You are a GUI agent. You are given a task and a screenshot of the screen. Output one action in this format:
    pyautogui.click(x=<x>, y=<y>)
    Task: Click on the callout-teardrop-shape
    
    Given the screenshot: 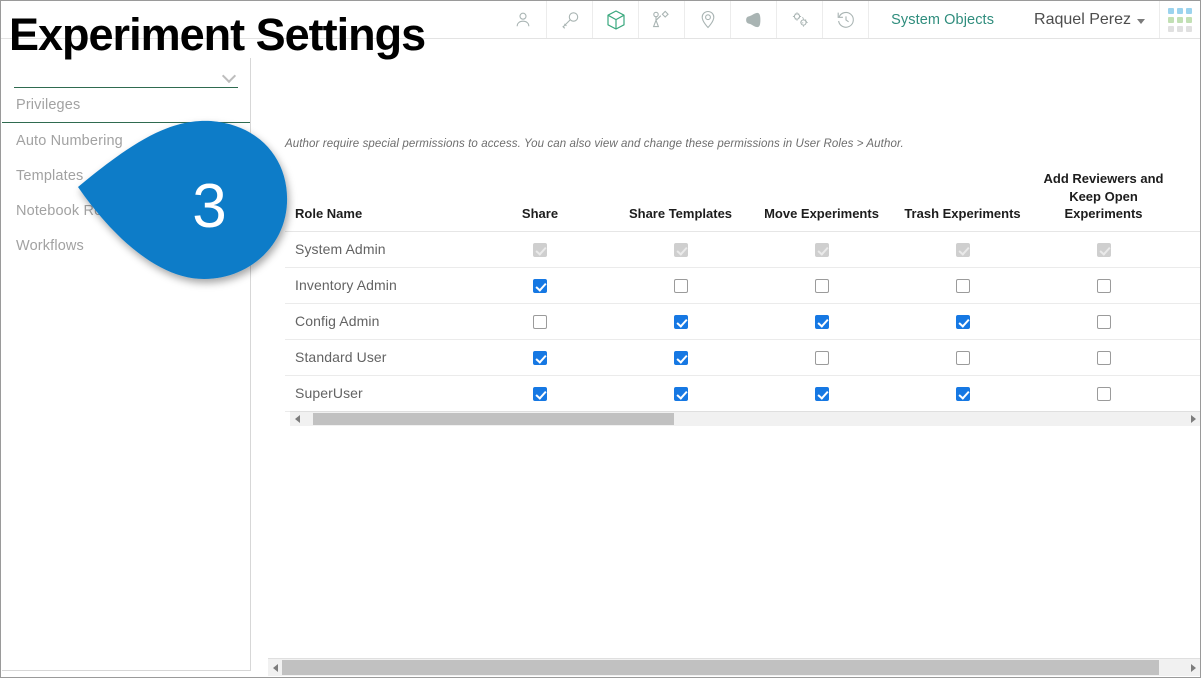 What is the action you would take?
    pyautogui.click(x=183, y=199)
    